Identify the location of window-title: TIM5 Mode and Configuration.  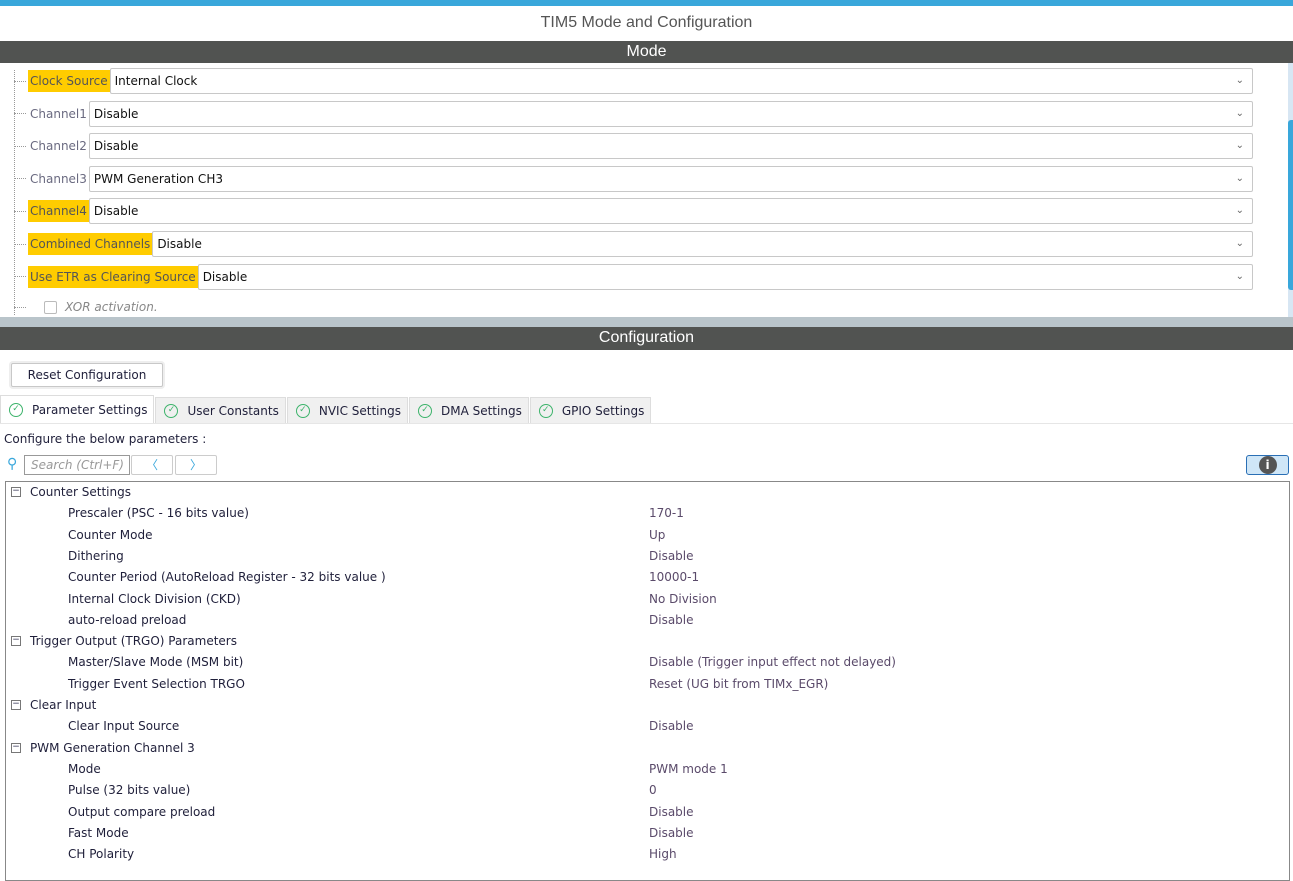
(646, 22).